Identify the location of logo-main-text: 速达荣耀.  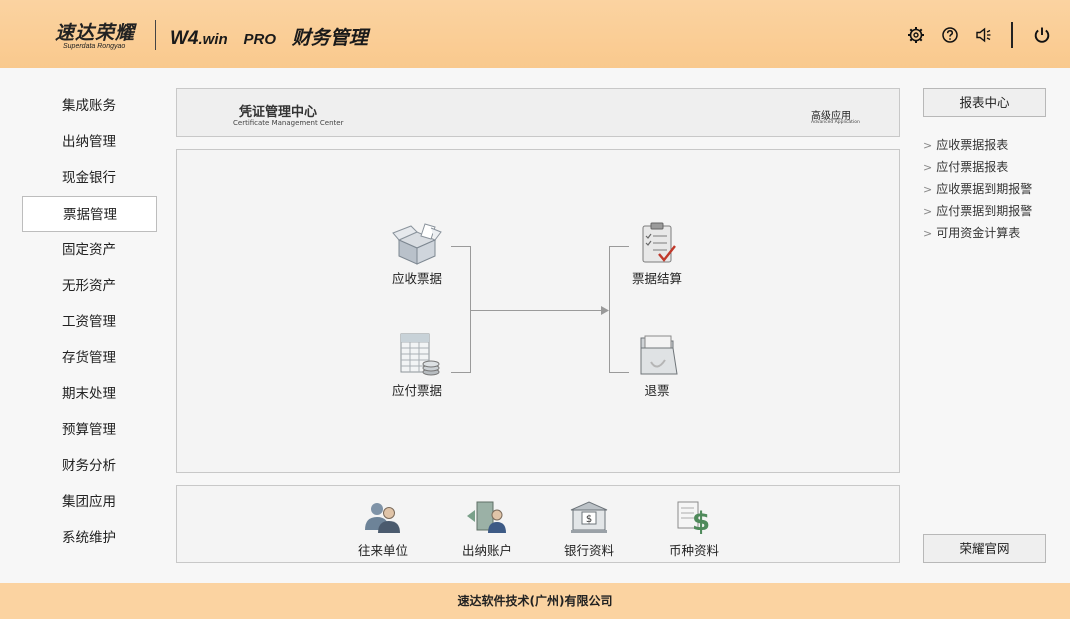
(95, 33).